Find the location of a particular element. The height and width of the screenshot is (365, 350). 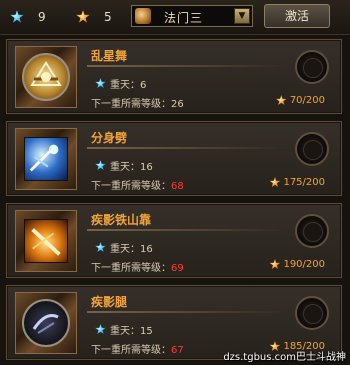

method-dropdown: 法门三 ▼ is located at coordinates (192, 16).